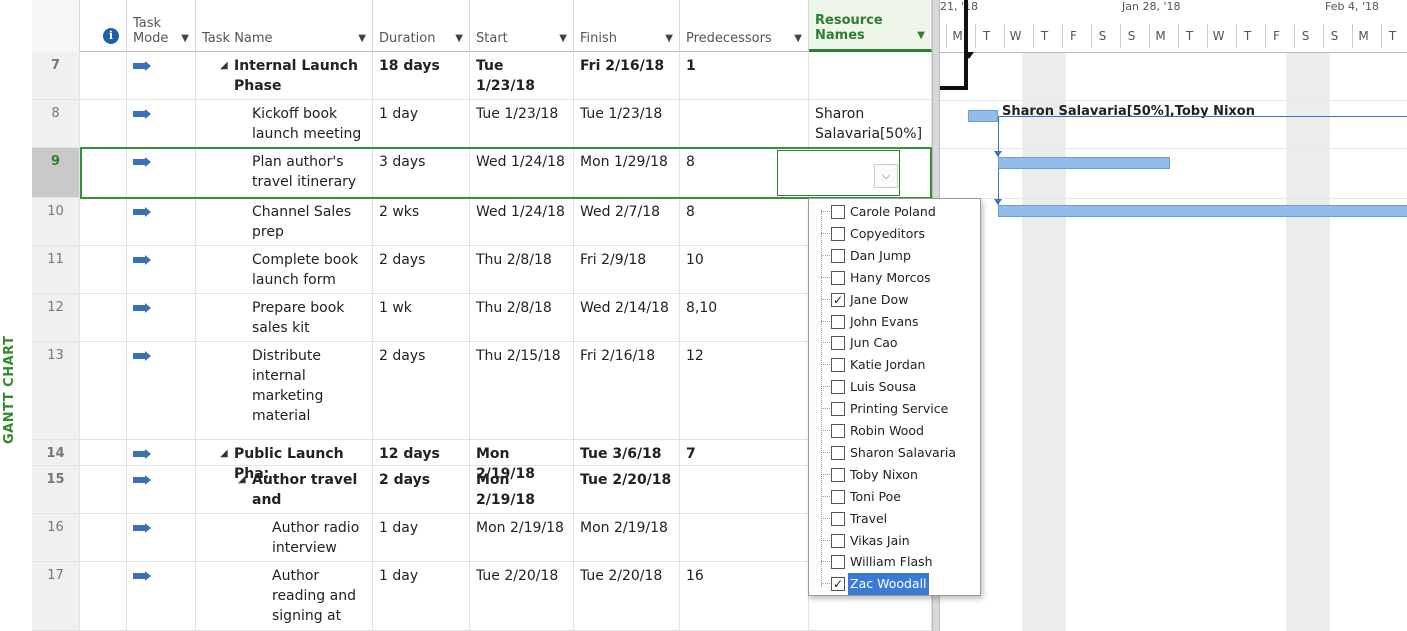  What do you see at coordinates (56, 75) in the screenshot?
I see `row-id: 7` at bounding box center [56, 75].